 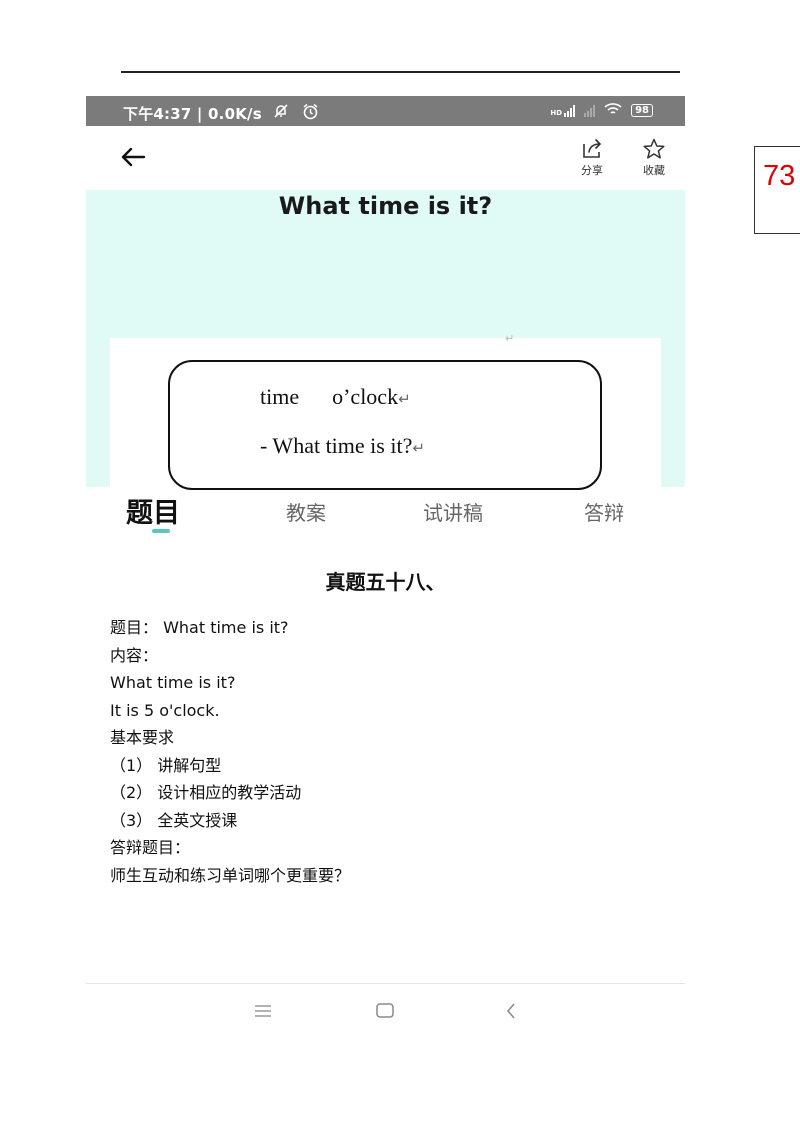 I want to click on return-mark: ↵, so click(x=510, y=338).